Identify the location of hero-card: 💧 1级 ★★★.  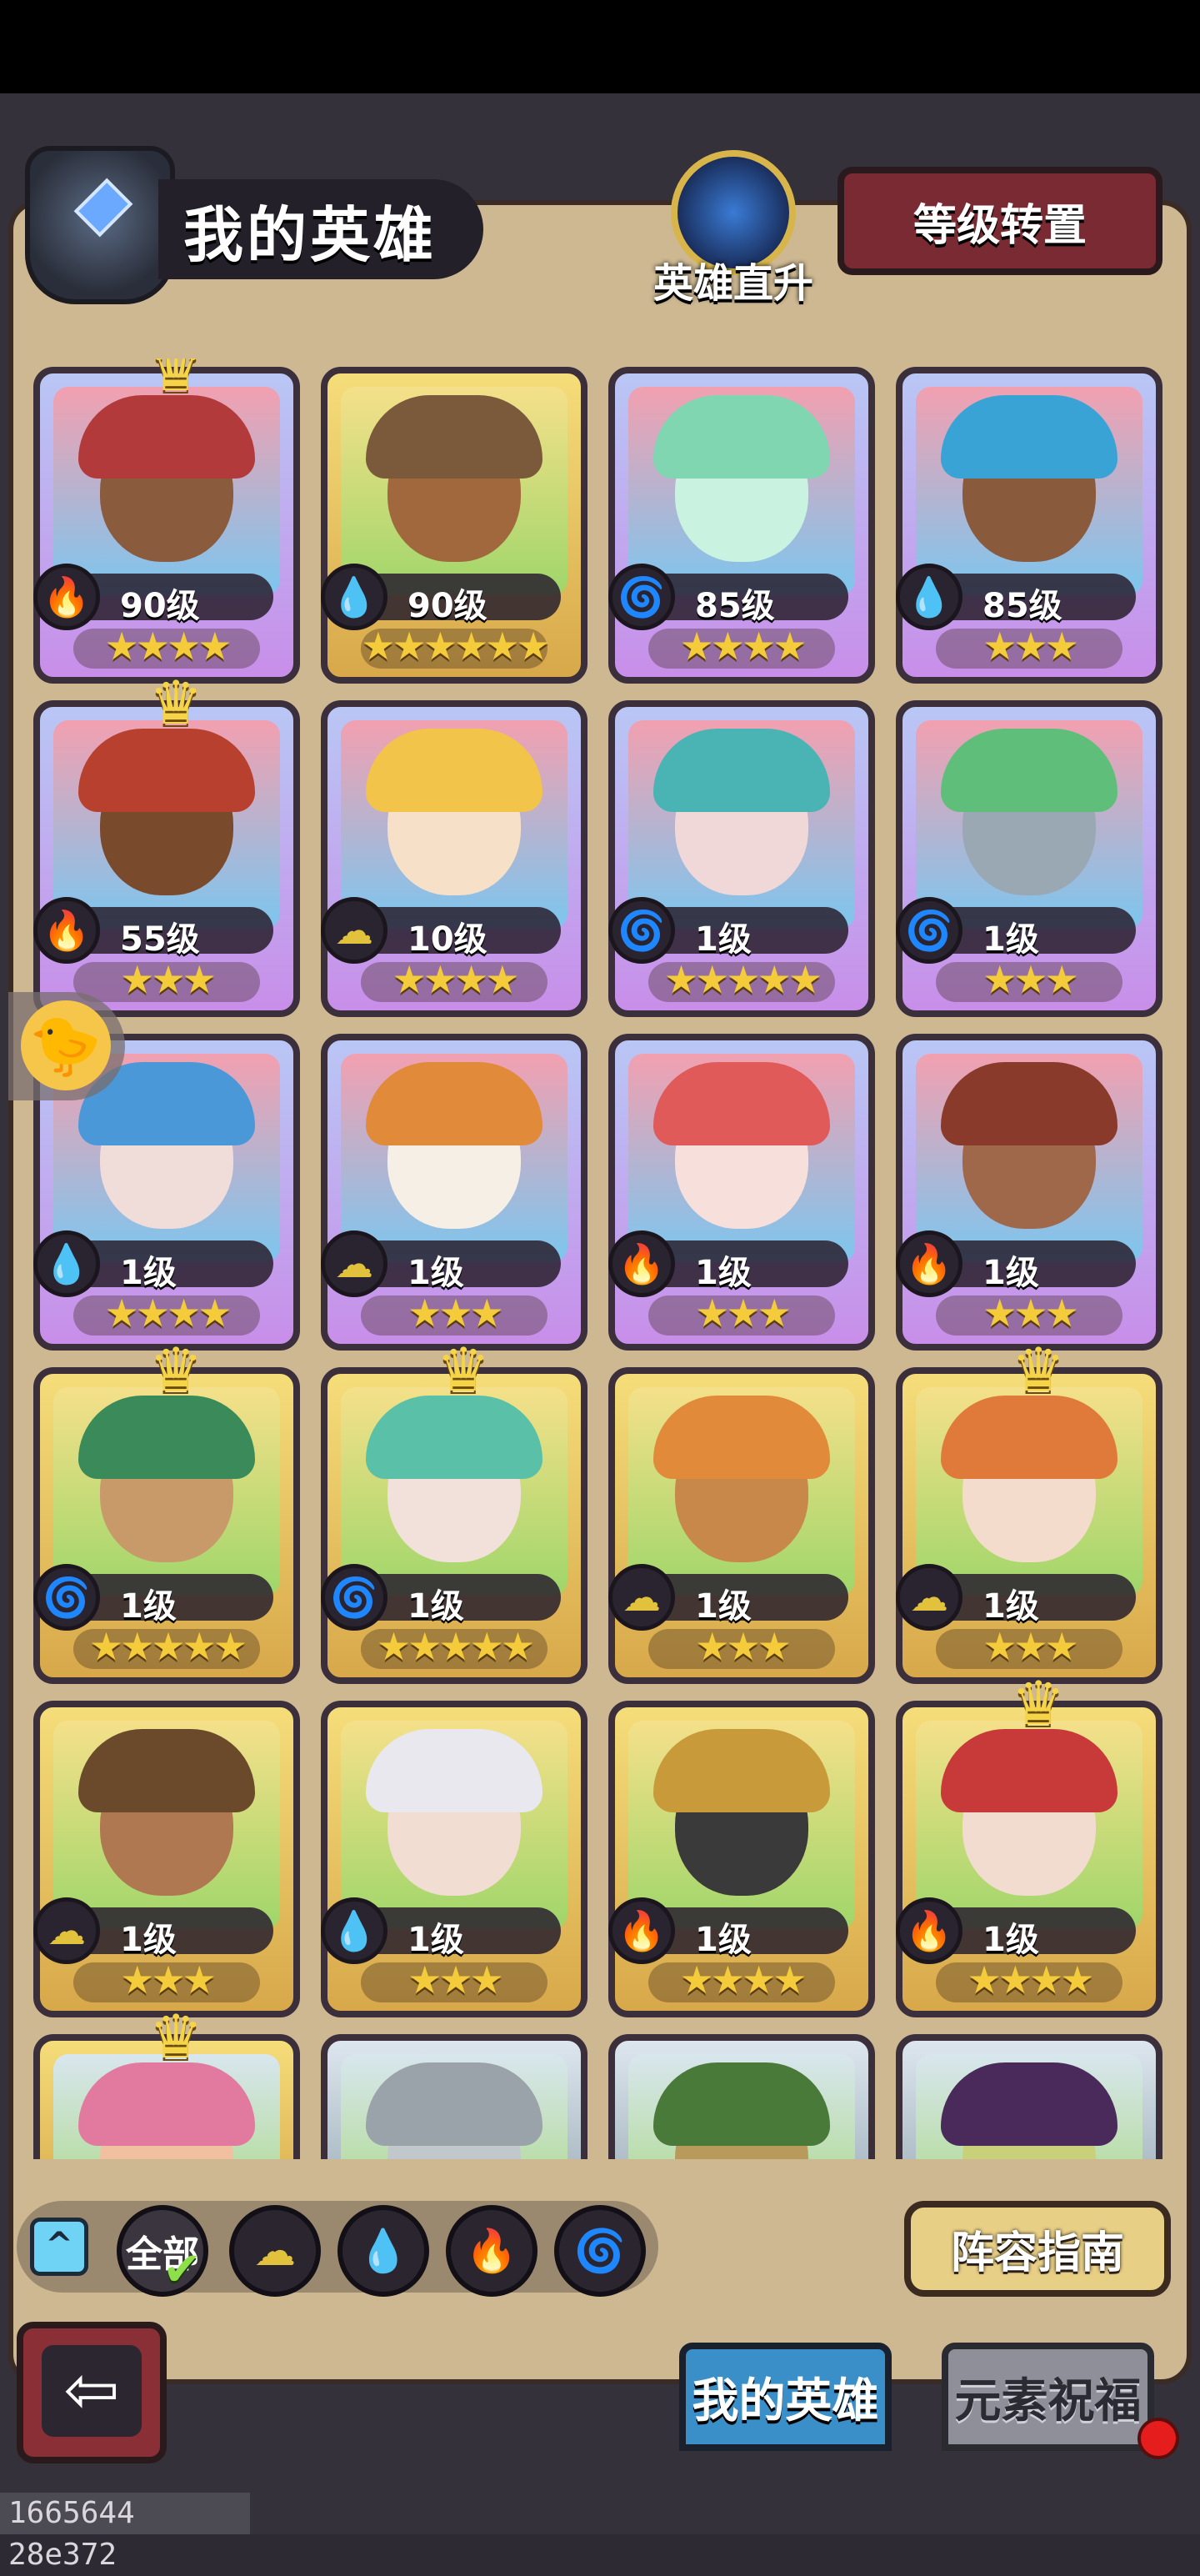
(454, 1859).